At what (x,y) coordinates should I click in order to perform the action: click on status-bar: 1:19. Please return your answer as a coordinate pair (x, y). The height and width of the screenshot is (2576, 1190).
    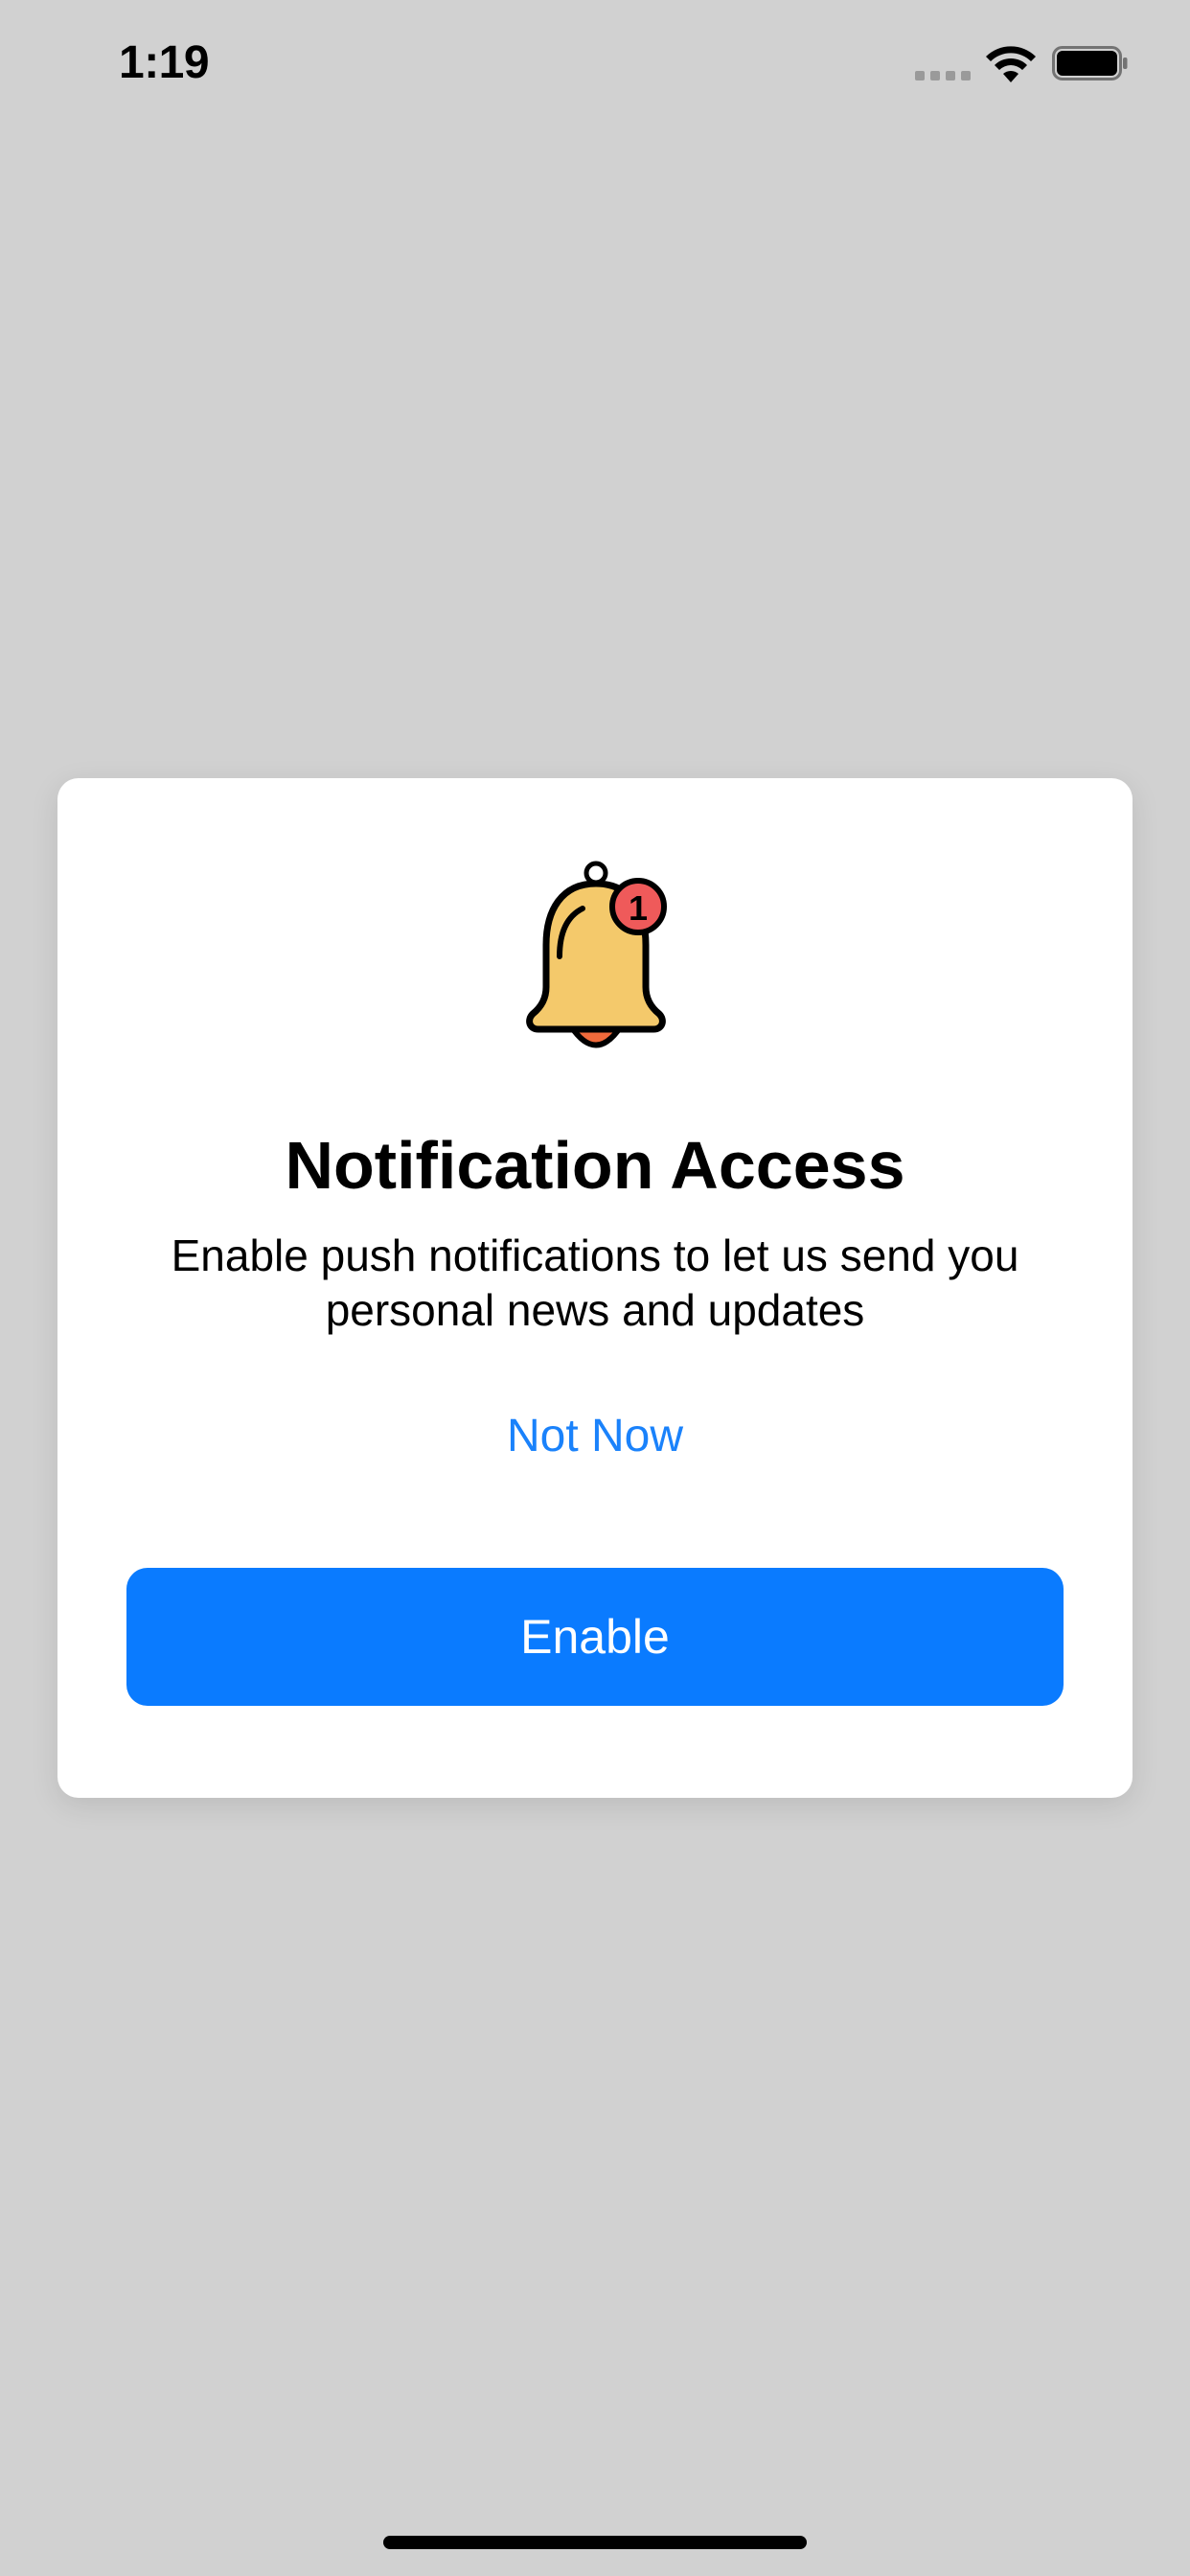
    Looking at the image, I should click on (595, 67).